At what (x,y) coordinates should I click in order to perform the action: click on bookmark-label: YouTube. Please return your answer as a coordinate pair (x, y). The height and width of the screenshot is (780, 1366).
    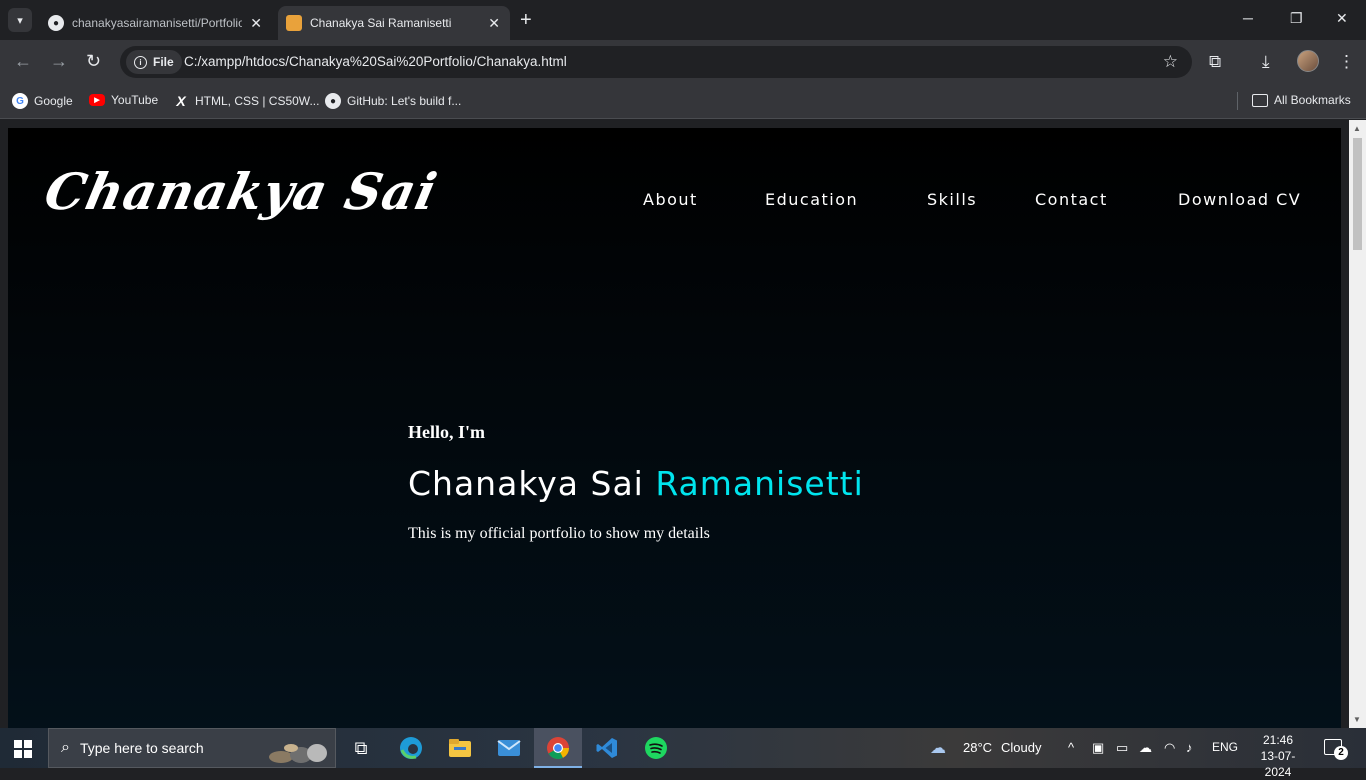
    Looking at the image, I should click on (135, 100).